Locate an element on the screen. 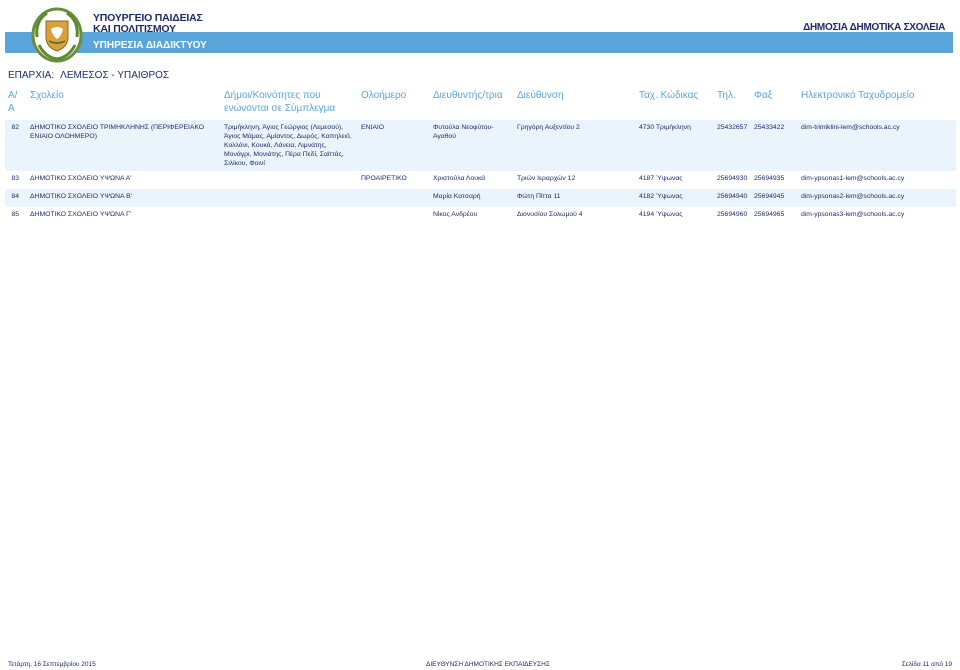 The width and height of the screenshot is (960, 670). cell-address: Φώτη Πίττα 11 is located at coordinates (575, 198).